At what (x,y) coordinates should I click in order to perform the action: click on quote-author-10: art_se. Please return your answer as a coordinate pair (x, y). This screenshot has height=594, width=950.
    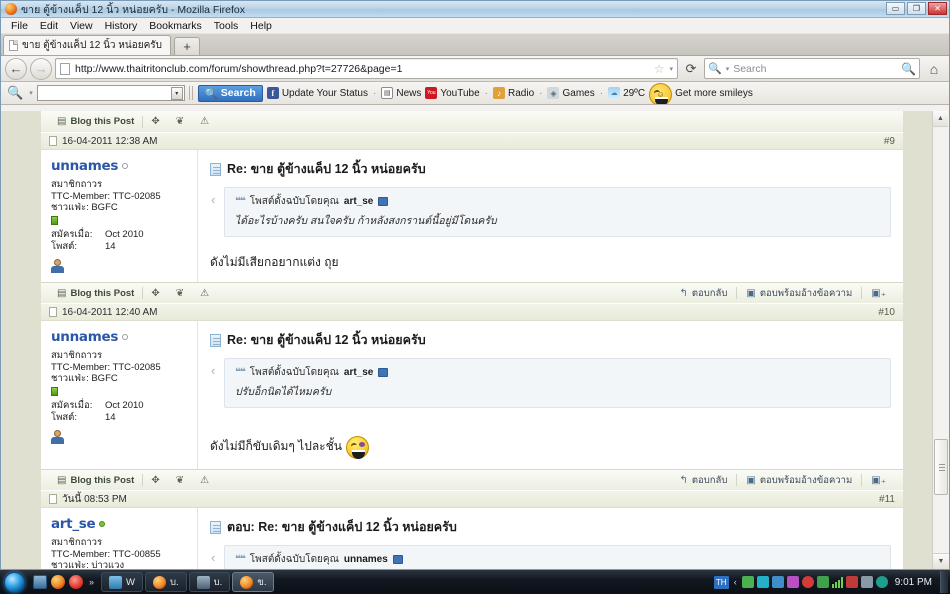
    Looking at the image, I should click on (358, 372).